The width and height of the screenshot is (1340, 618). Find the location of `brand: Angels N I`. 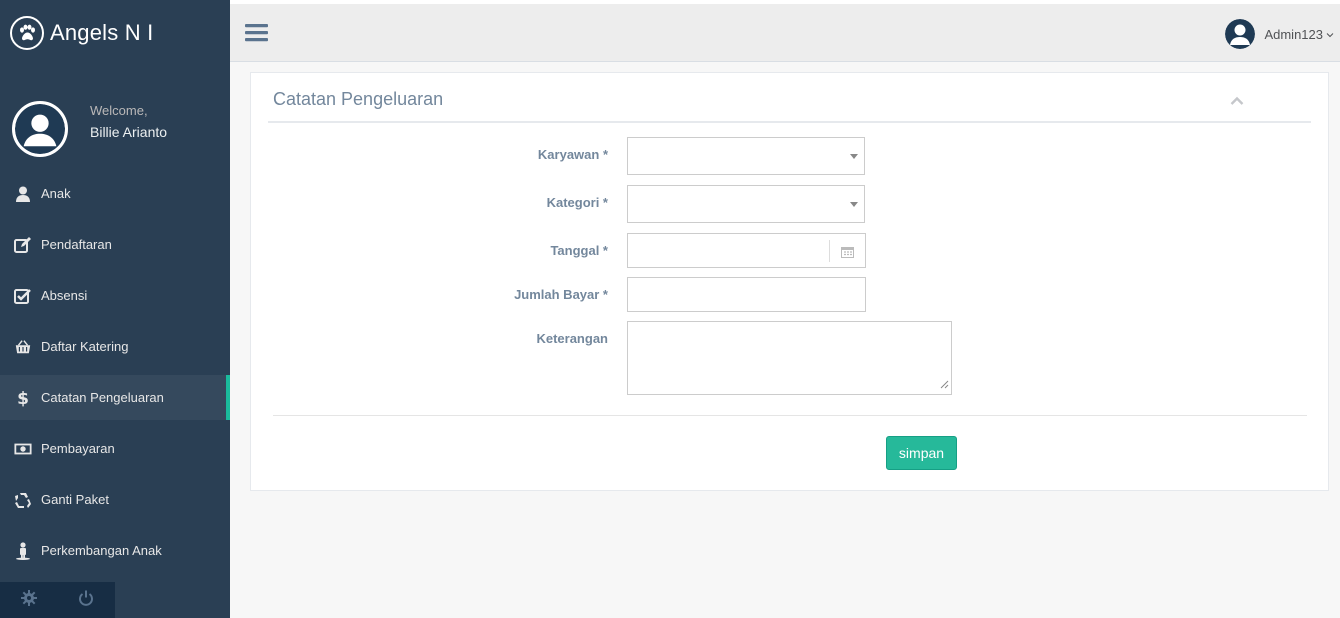

brand: Angels N I is located at coordinates (115, 33).